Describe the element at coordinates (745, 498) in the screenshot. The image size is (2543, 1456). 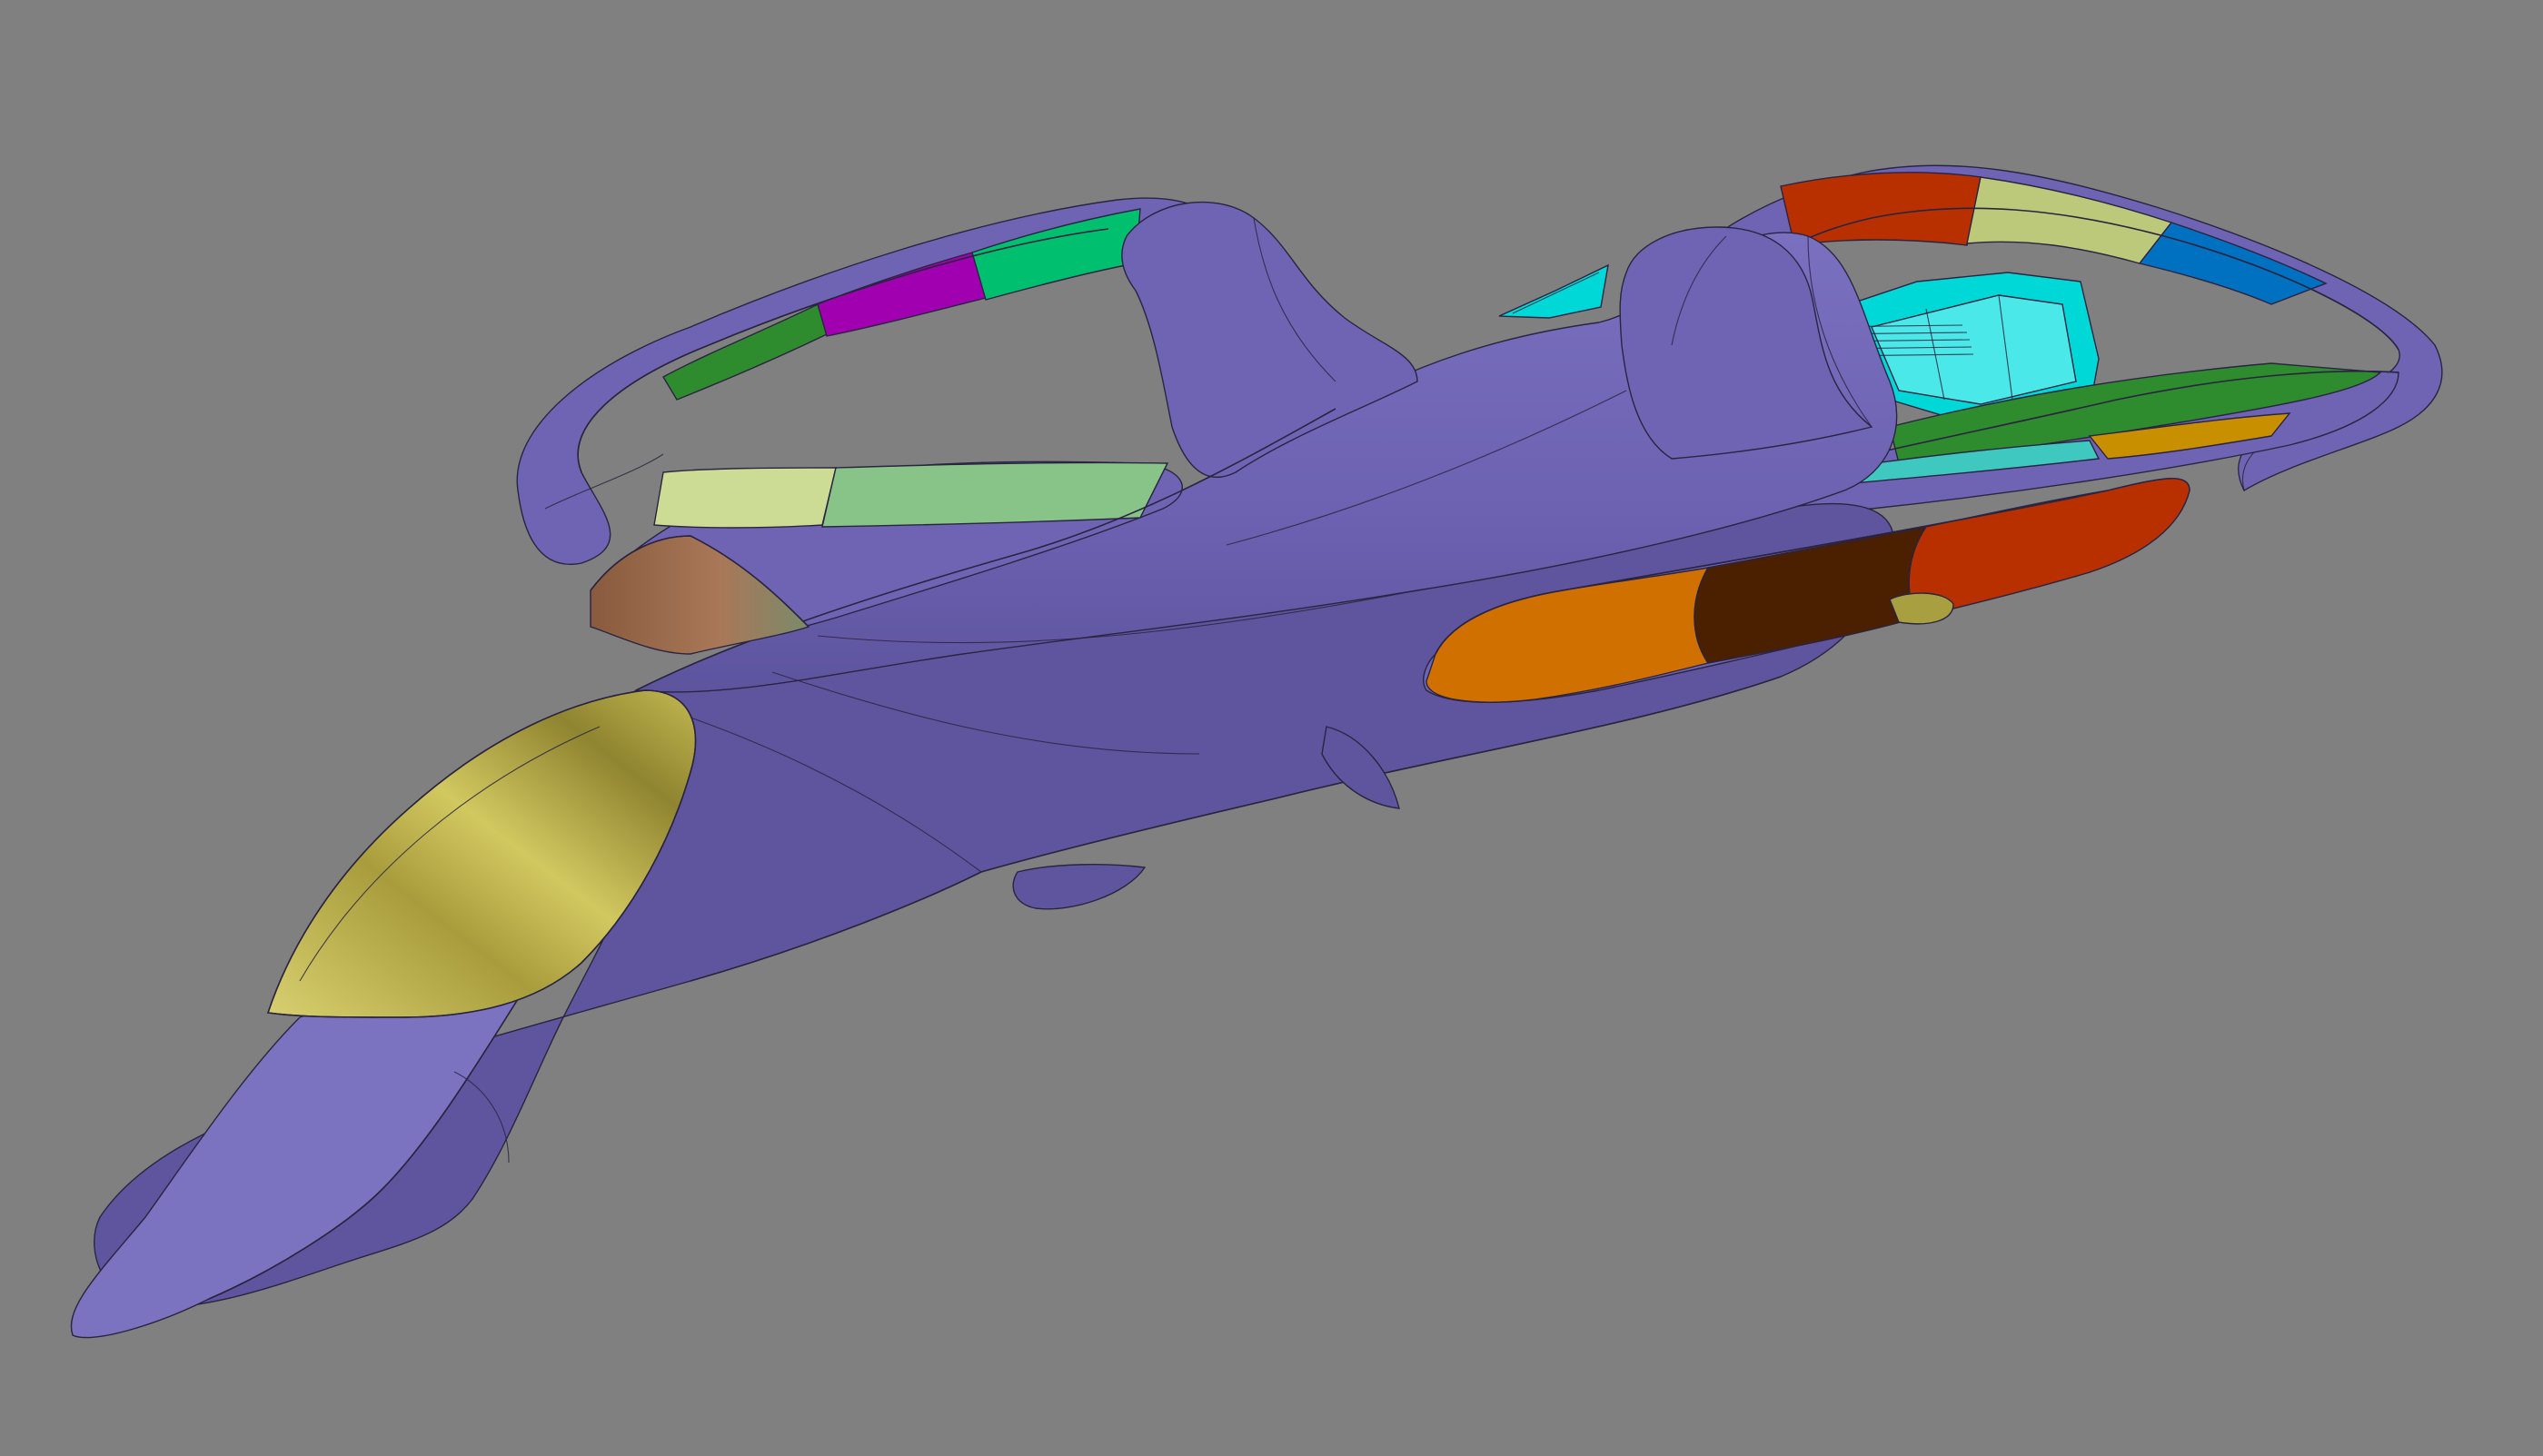
I see `left-wing-panel-pale-yellow` at that location.